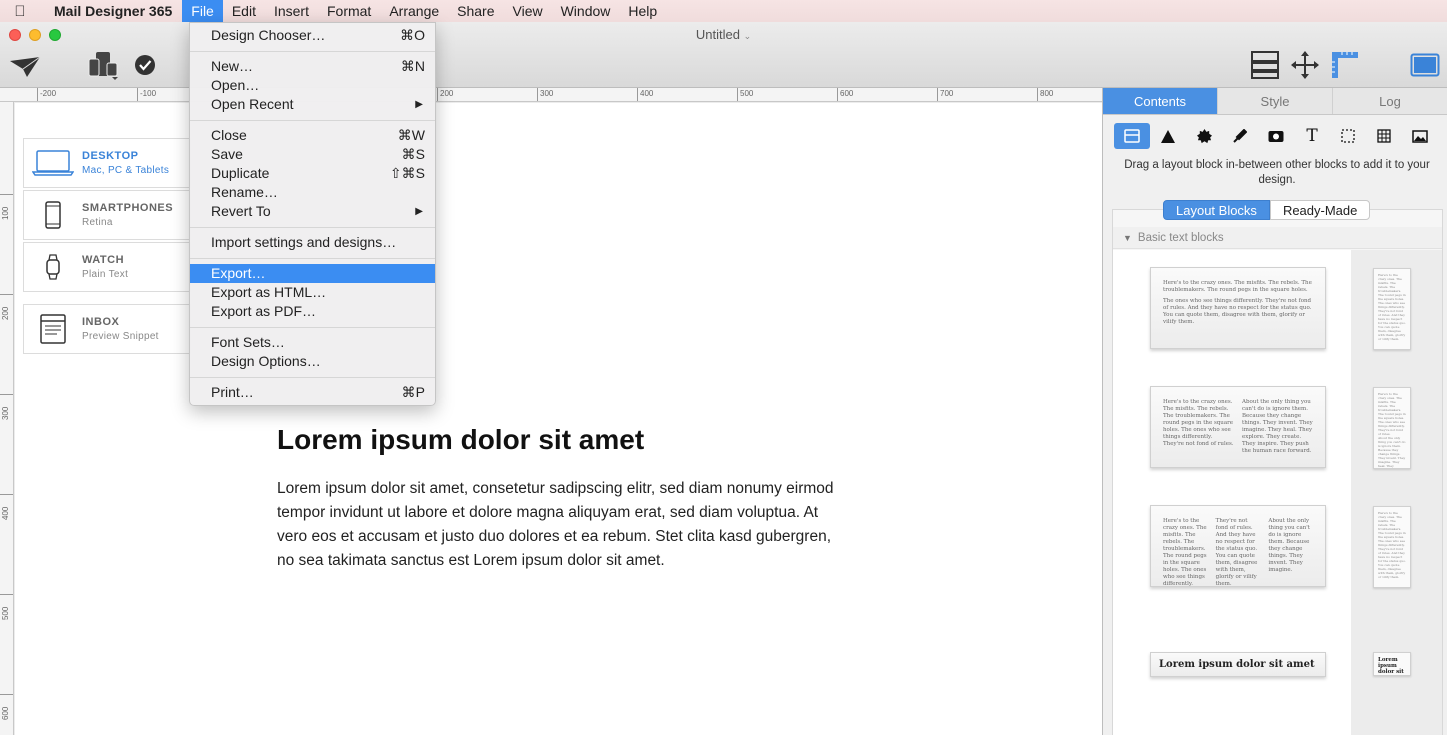 This screenshot has height=735, width=1447. I want to click on title-text-block: Lorem ipsum dolor sit amet, so click(1238, 664).